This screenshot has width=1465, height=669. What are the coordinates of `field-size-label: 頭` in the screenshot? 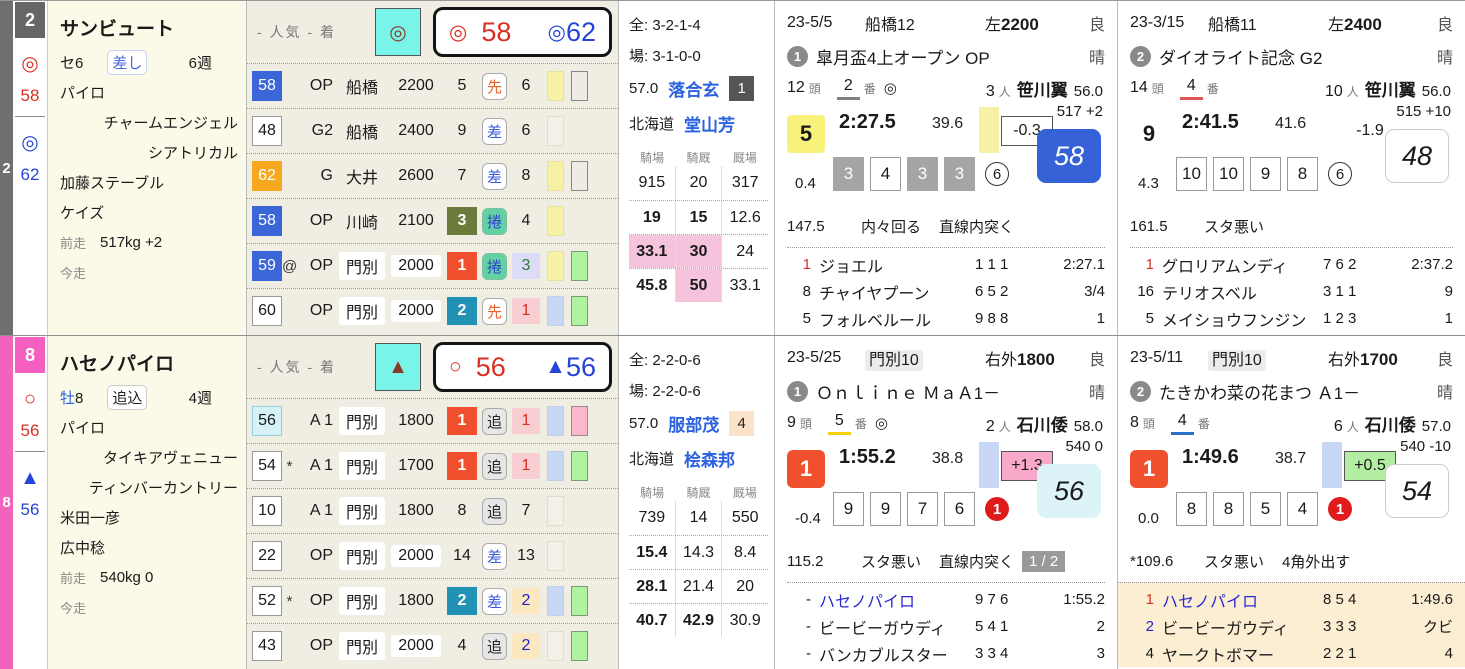 It's located at (1157, 88).